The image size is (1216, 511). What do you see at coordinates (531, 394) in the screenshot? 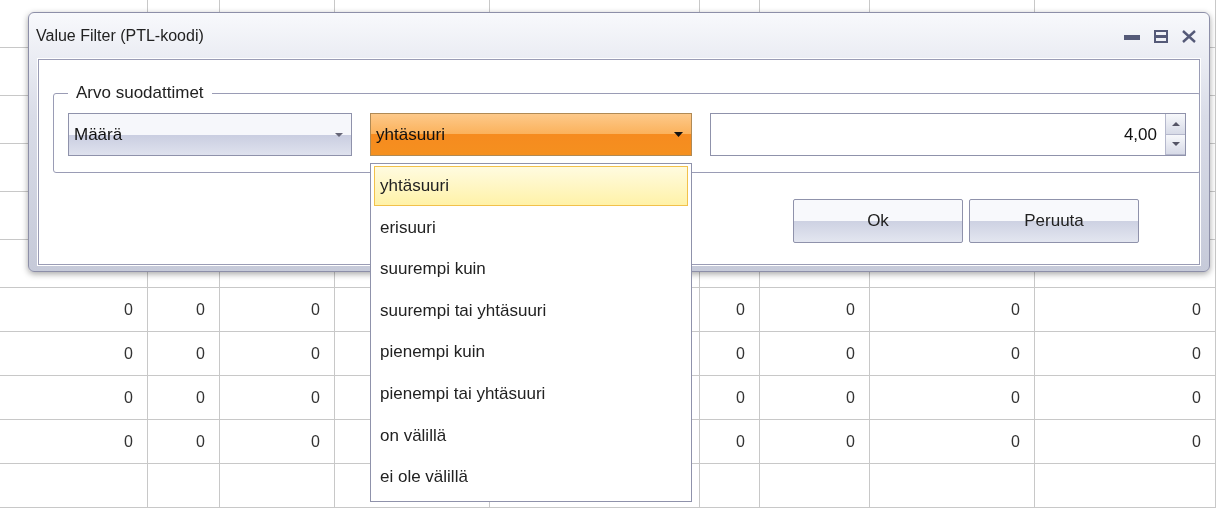
I see `dropdown-option: pienempi tai yhtäsuuri` at bounding box center [531, 394].